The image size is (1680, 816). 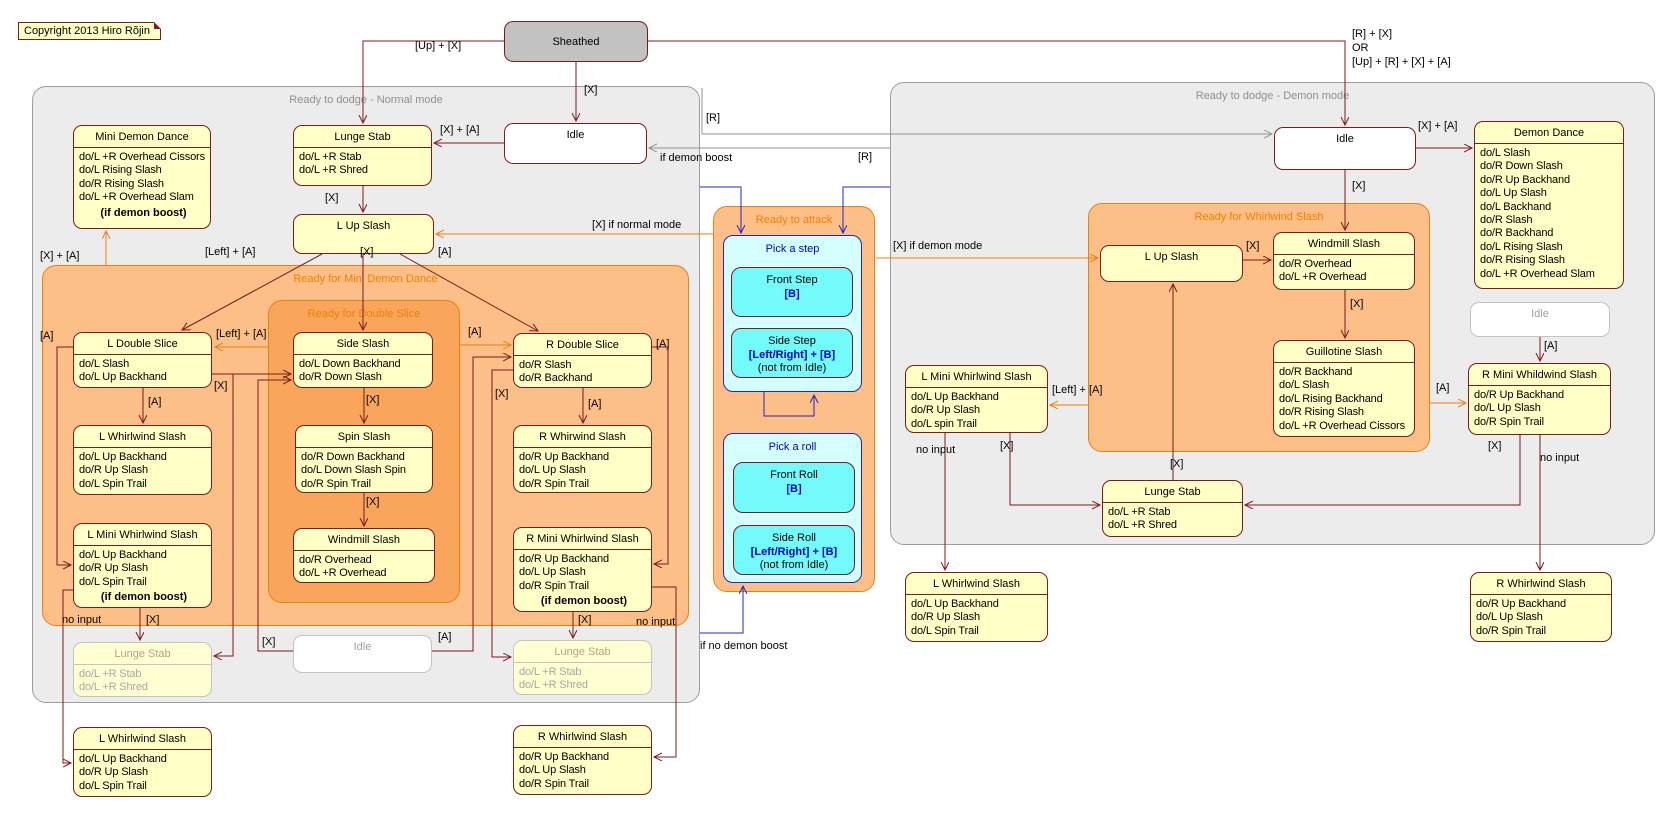 What do you see at coordinates (575, 143) in the screenshot?
I see `state-idle-normal: Idle` at bounding box center [575, 143].